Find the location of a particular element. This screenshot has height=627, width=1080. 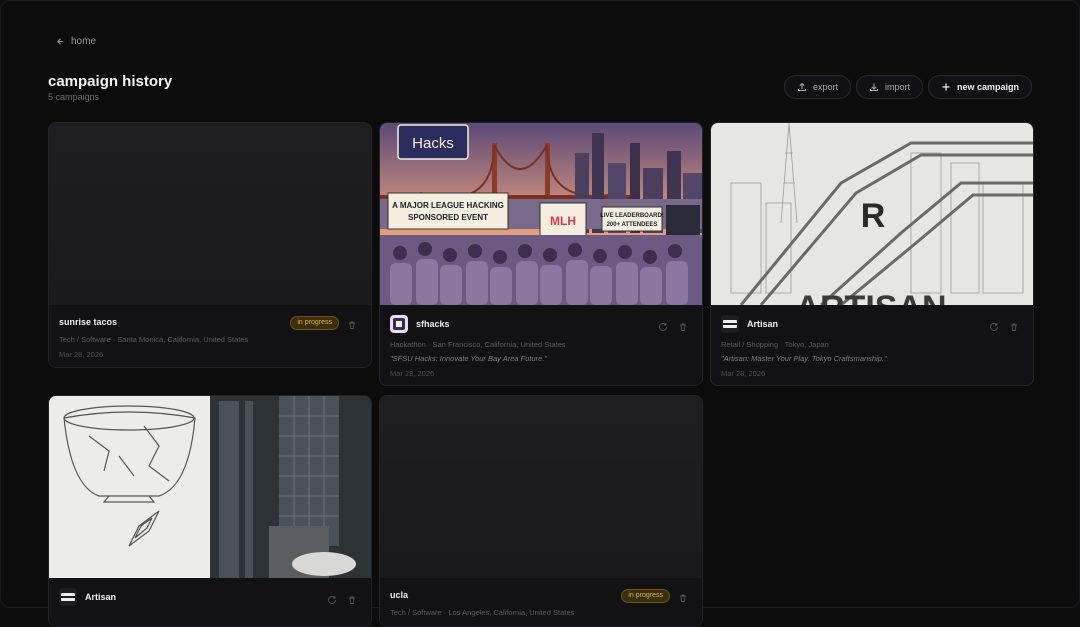

export-label: export is located at coordinates (825, 87).